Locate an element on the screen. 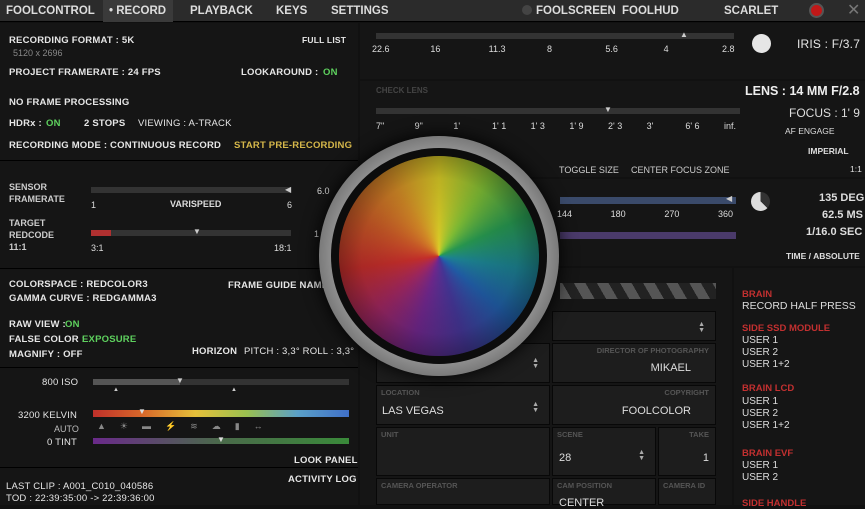 This screenshot has height=509, width=865. tab-playback: PLAYBACK is located at coordinates (221, 11).